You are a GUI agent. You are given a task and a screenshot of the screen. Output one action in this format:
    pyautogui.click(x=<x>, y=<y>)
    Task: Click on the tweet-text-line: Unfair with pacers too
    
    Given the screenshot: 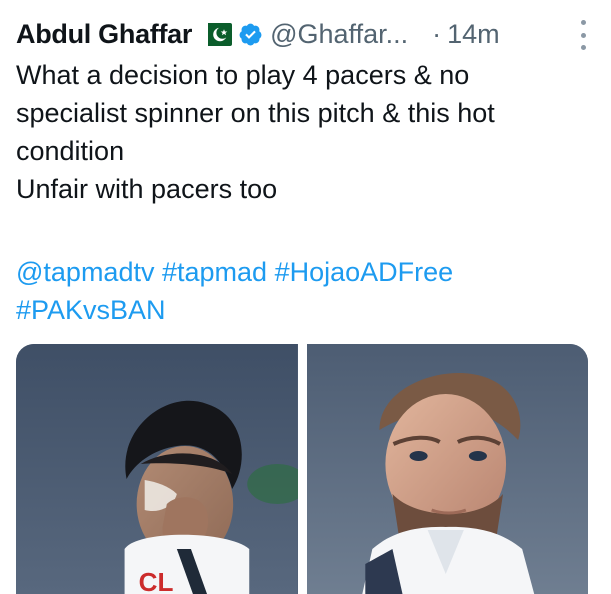 What is the action you would take?
    pyautogui.click(x=147, y=189)
    